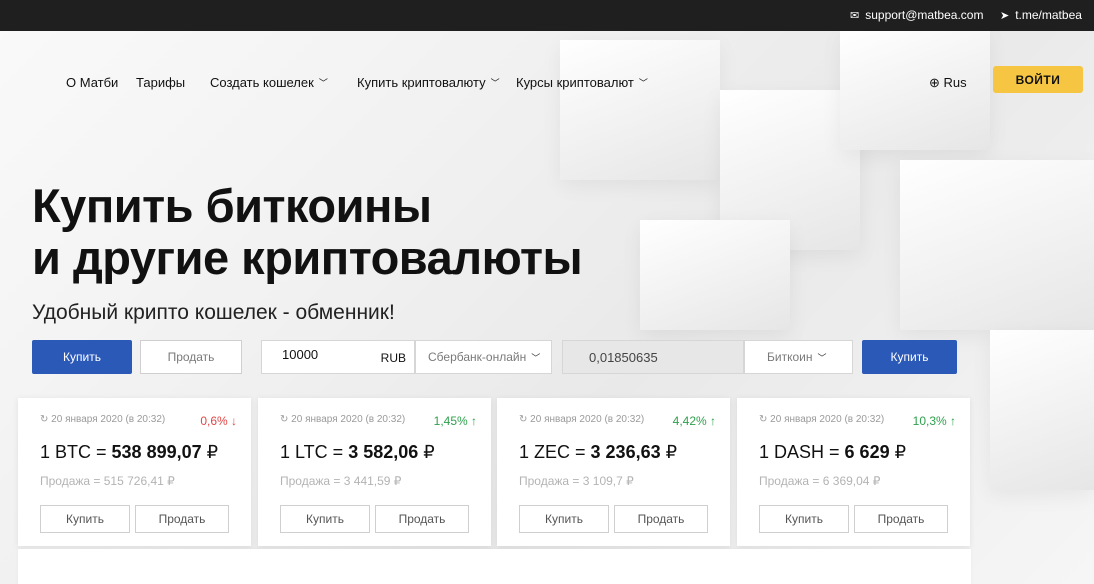 Image resolution: width=1094 pixels, height=584 pixels. Describe the element at coordinates (455, 421) in the screenshot. I see `rate-change: 1,45% ↑` at that location.